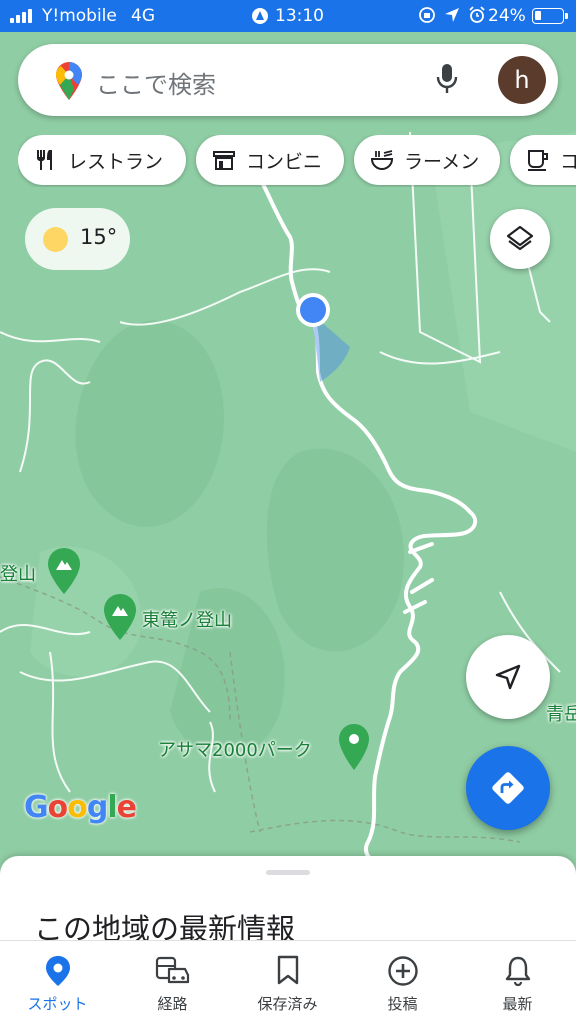  I want to click on my-location-button, so click(508, 677).